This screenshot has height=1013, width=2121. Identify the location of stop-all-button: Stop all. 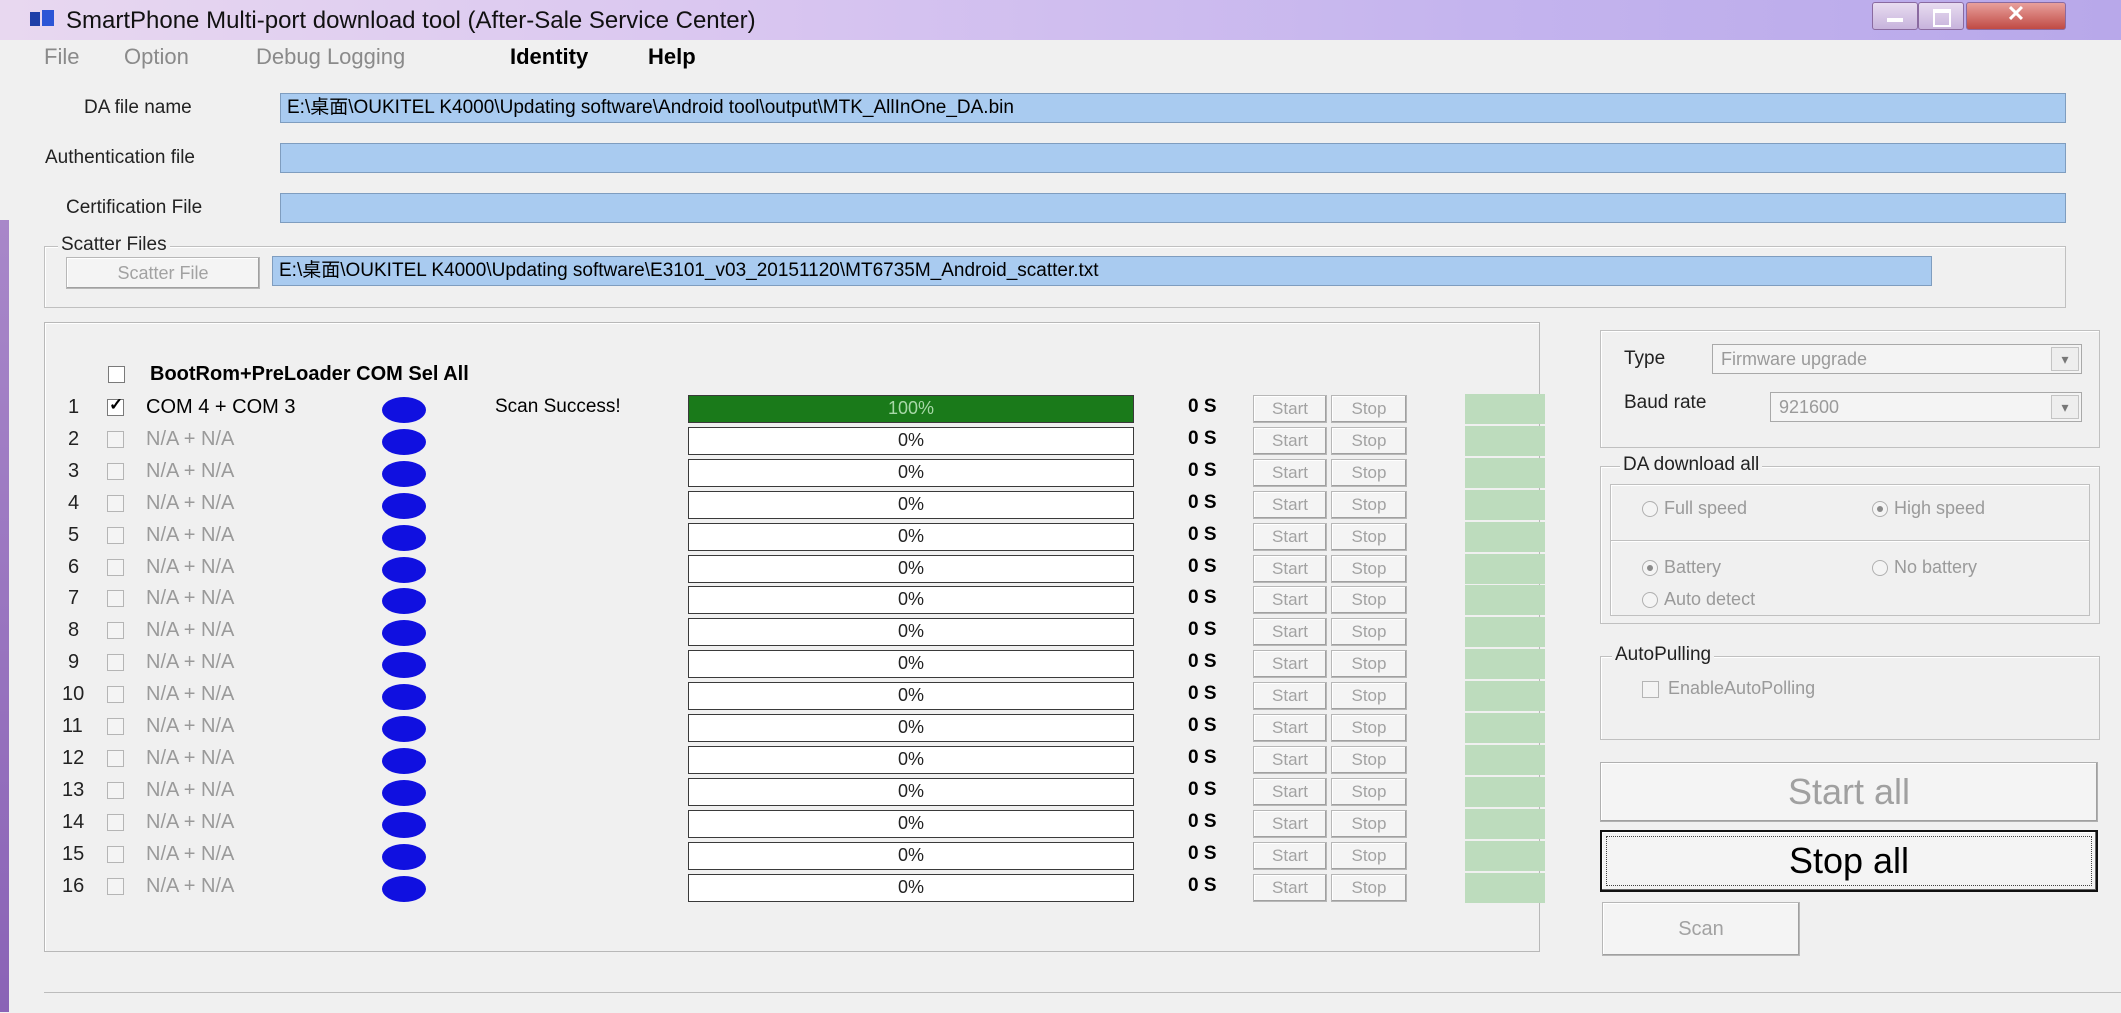
(1849, 861).